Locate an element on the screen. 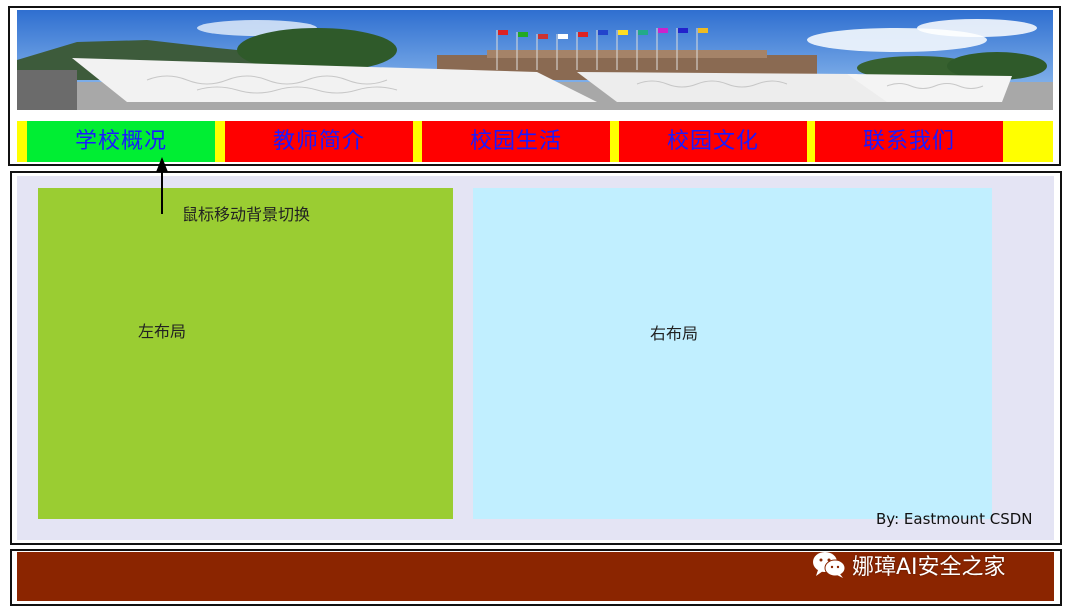 The height and width of the screenshot is (612, 1080). nav-item-contact-us: 联系我们 is located at coordinates (909, 141).